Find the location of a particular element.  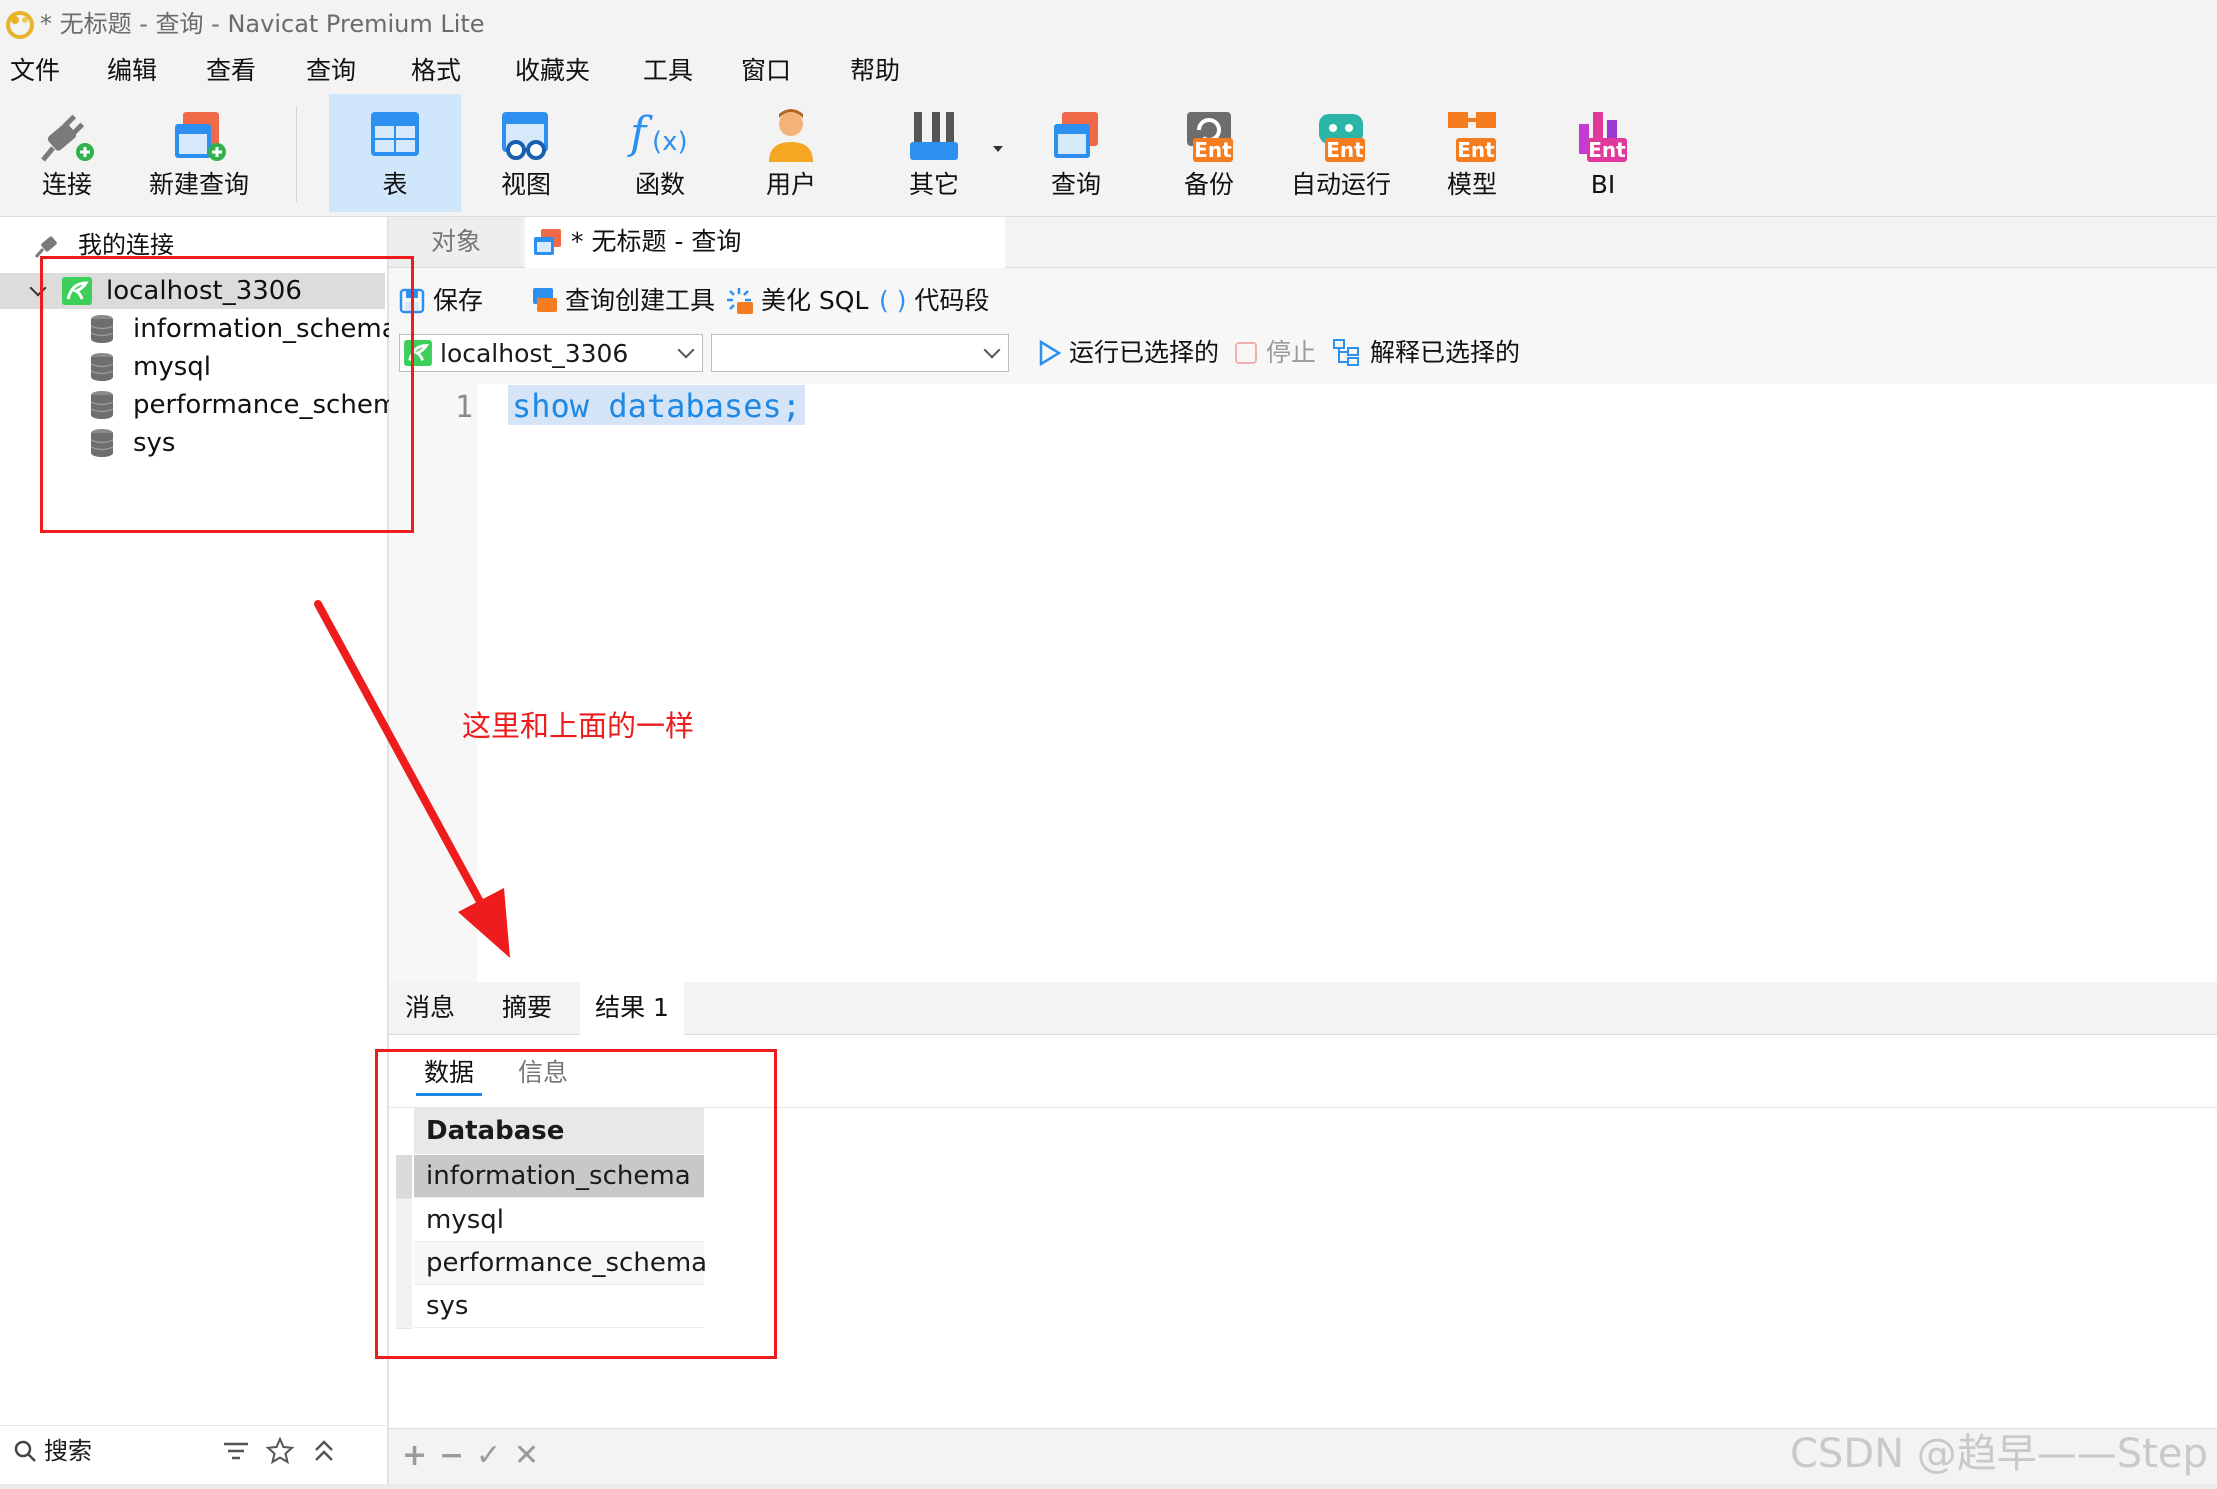

search-icon is located at coordinates (25, 1451).